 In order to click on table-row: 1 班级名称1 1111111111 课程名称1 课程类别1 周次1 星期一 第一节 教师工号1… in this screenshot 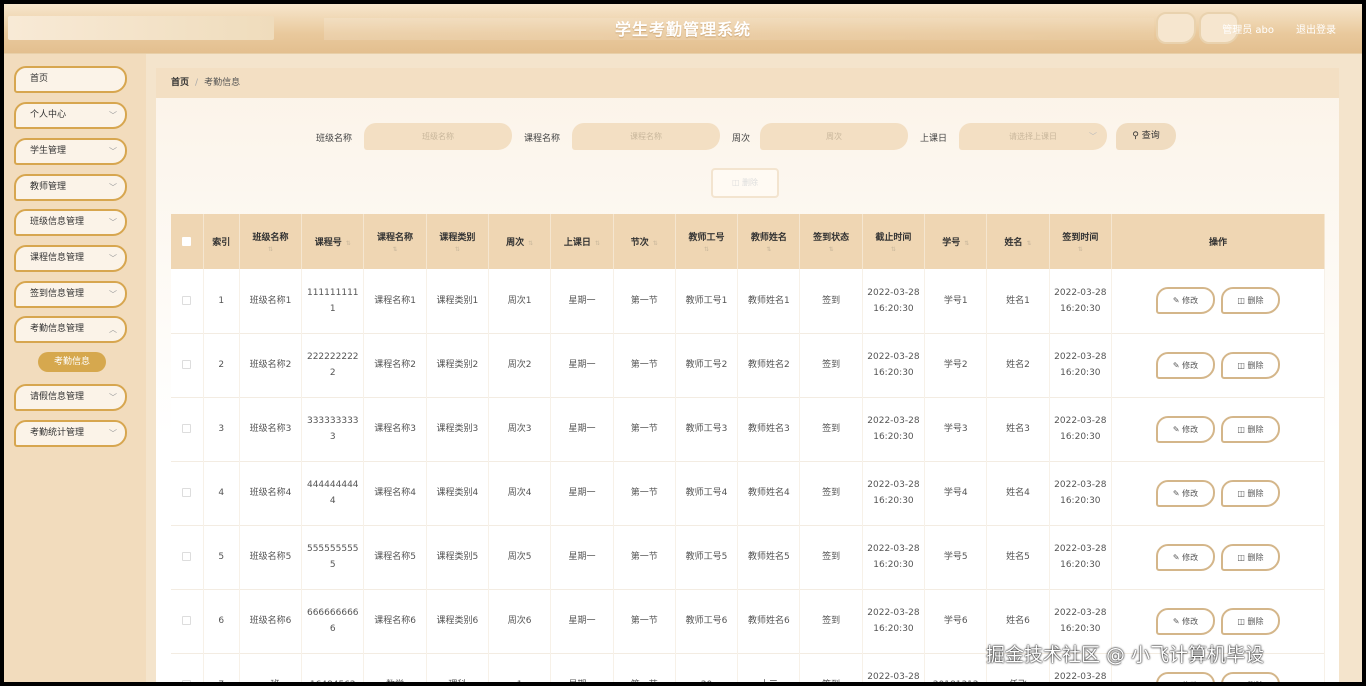, I will do `click(748, 301)`.